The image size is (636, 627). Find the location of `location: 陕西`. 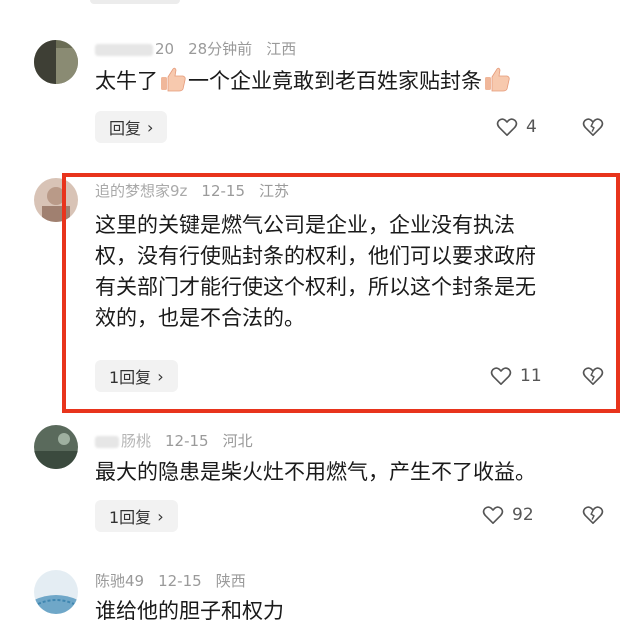

location: 陕西 is located at coordinates (230, 581).